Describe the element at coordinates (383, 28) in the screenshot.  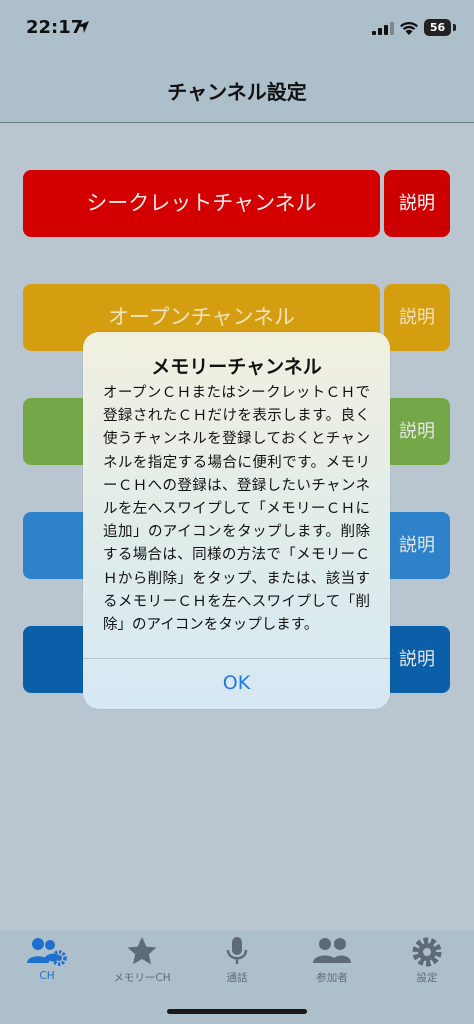
I see `cellular-signal-icon` at that location.